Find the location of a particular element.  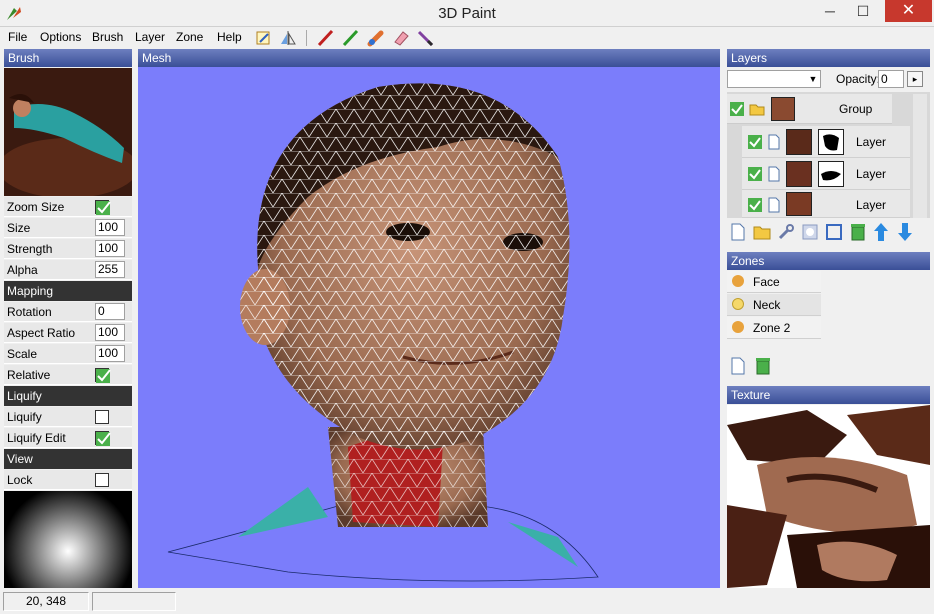

liquify-edit-label: Liquify Edit is located at coordinates (36, 438).